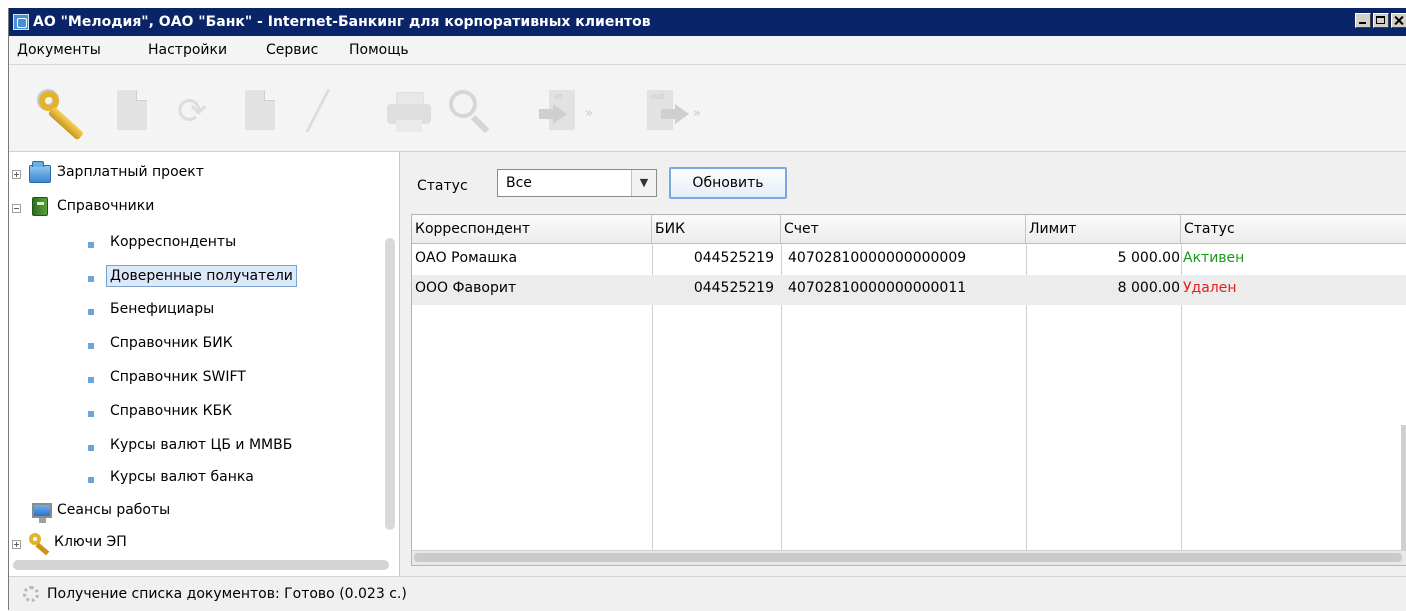 This screenshot has width=1406, height=611. I want to click on tree-item-label: Справочник КБК, so click(171, 411).